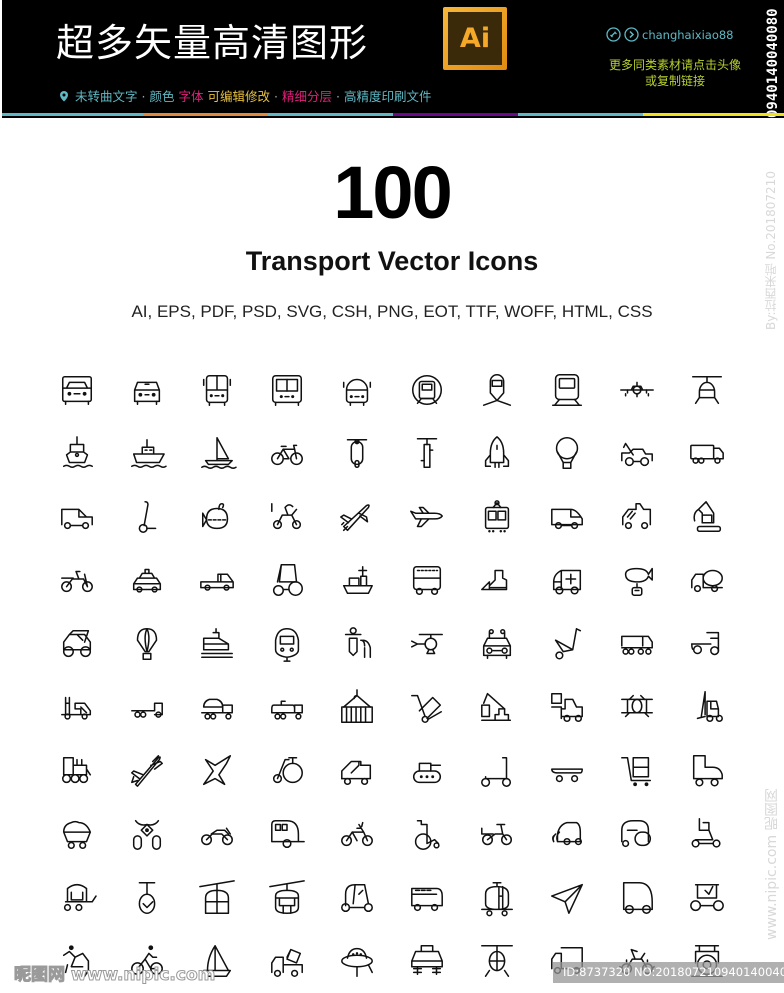 Image resolution: width=784 pixels, height=993 pixels. Describe the element at coordinates (76, 708) in the screenshot. I see `forklift-loader-icon` at that location.